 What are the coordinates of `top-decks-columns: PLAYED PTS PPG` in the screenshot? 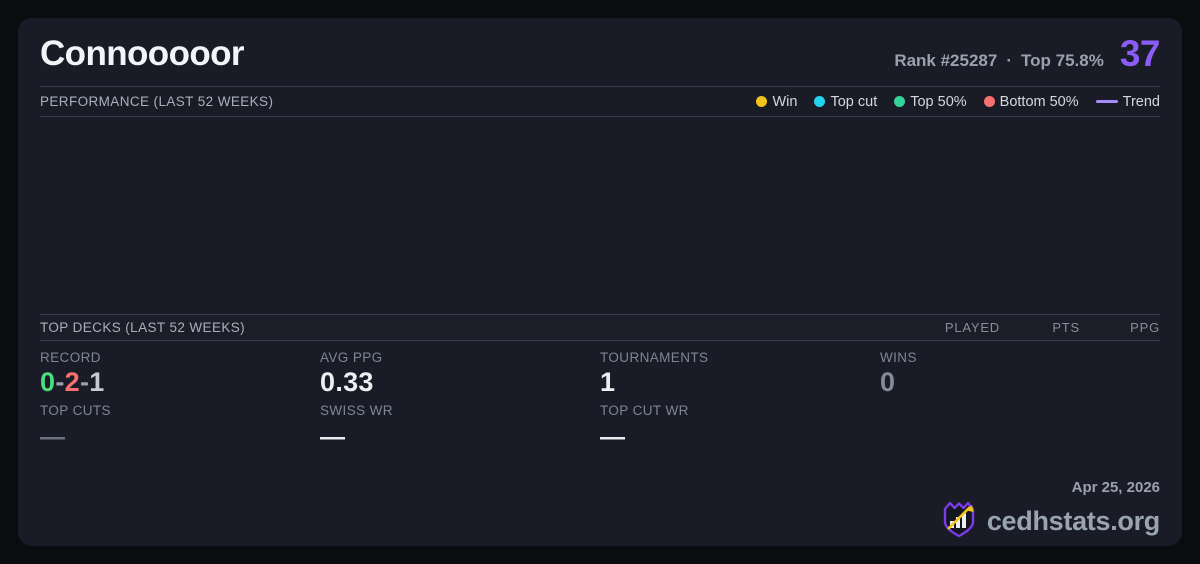 It's located at (1040, 327).